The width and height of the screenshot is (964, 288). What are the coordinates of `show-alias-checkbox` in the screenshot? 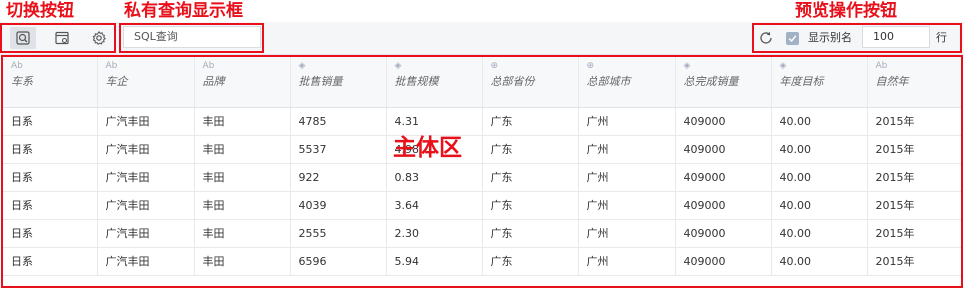 It's located at (792, 38).